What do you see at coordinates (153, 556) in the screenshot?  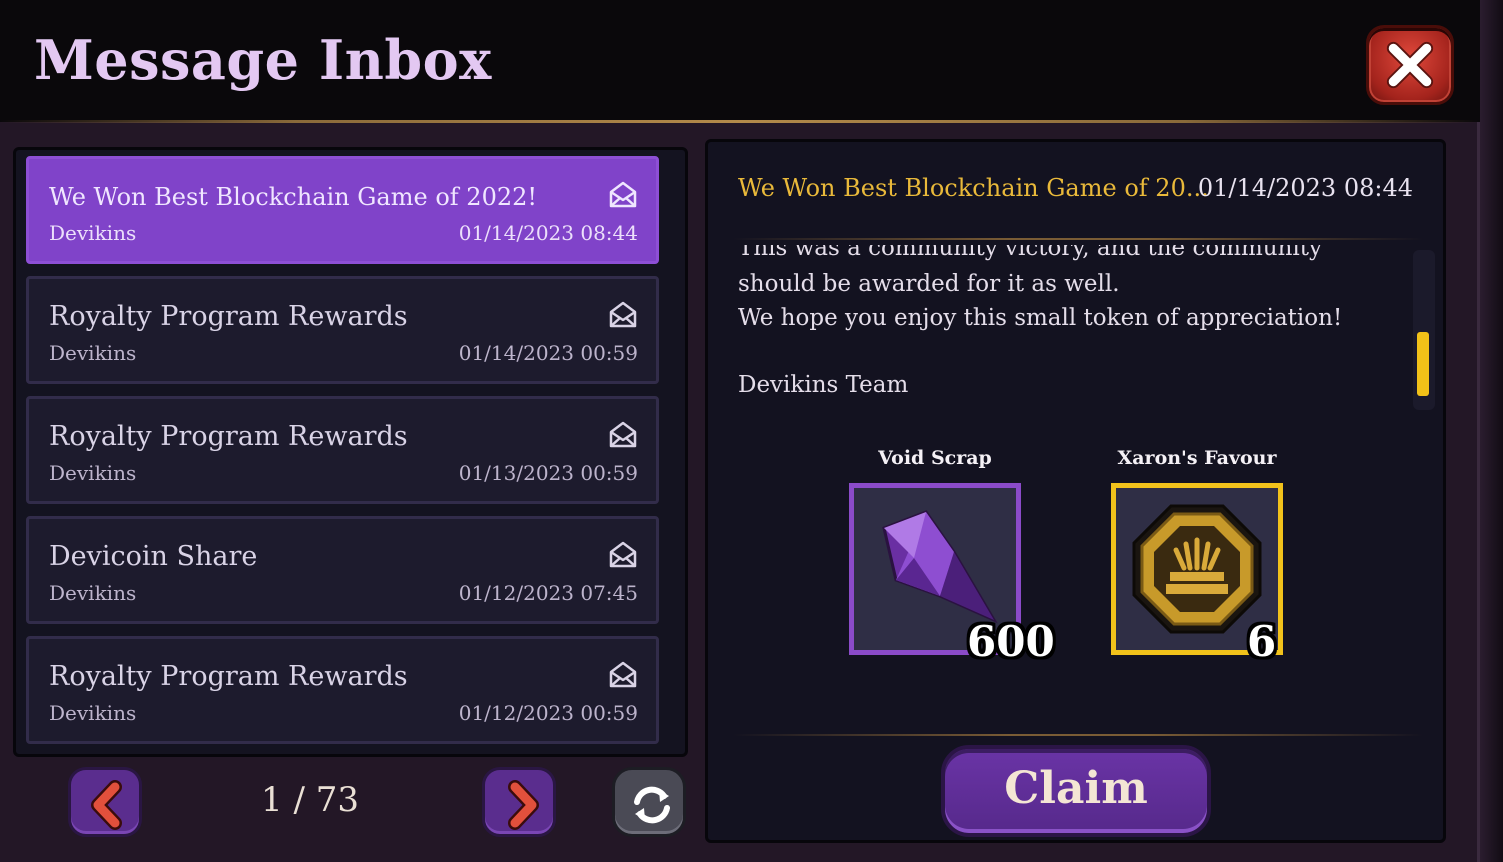 I see `message-title: Devicoin Share` at bounding box center [153, 556].